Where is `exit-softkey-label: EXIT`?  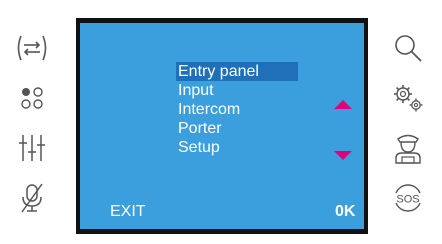 exit-softkey-label: EXIT is located at coordinates (128, 212).